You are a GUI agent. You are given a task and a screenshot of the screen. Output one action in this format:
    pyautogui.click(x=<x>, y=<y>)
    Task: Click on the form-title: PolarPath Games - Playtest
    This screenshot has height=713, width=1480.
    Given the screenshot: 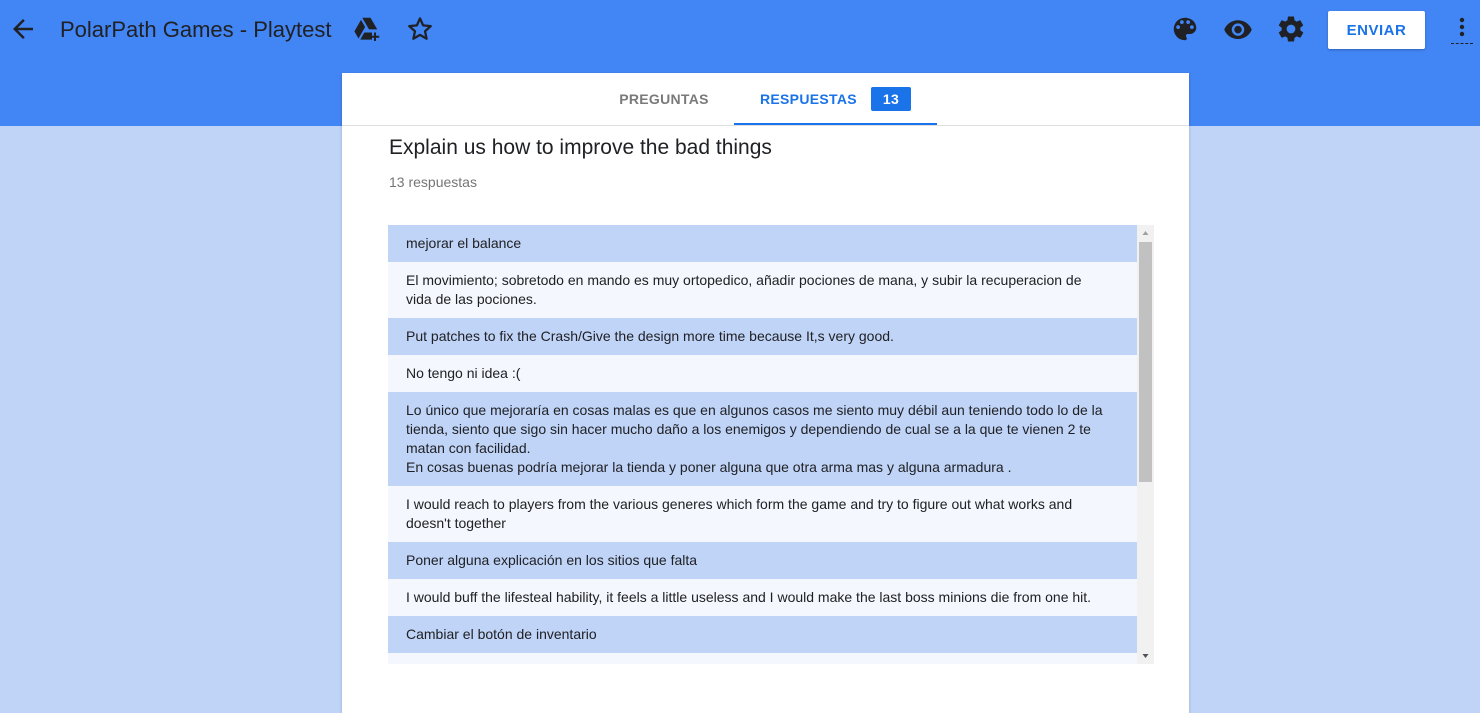 What is the action you would take?
    pyautogui.click(x=196, y=29)
    